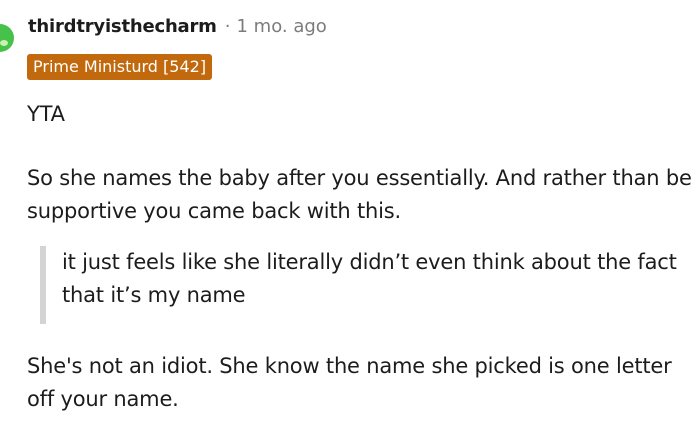 Image resolution: width=700 pixels, height=434 pixels. What do you see at coordinates (120, 67) in the screenshot?
I see `user-flair: Prime Ministurd [542]` at bounding box center [120, 67].